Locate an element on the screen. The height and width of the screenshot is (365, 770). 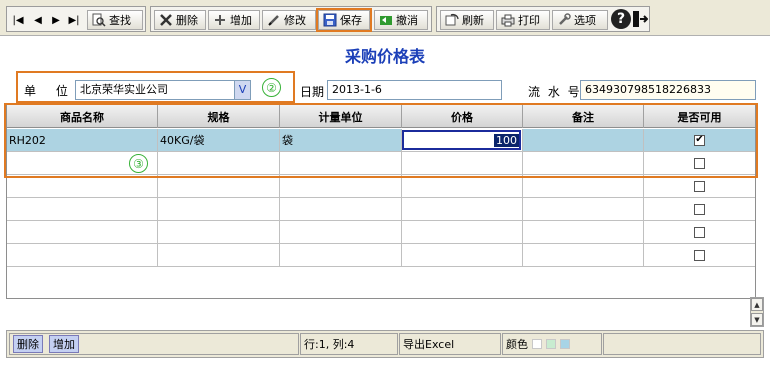
add-label: 增加 is located at coordinates (241, 20).